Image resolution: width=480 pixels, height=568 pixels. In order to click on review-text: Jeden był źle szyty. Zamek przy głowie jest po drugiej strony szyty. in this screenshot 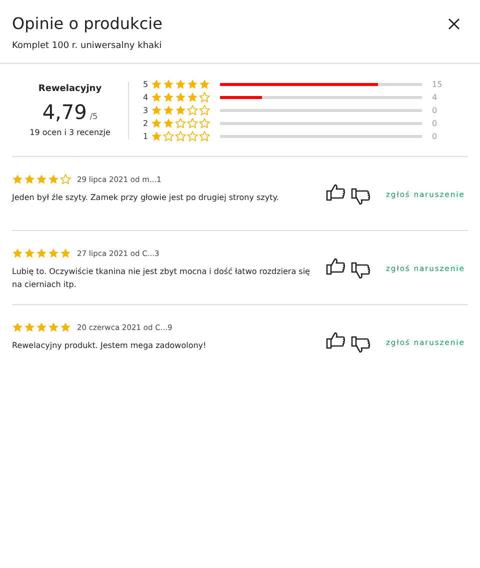, I will do `click(146, 198)`.